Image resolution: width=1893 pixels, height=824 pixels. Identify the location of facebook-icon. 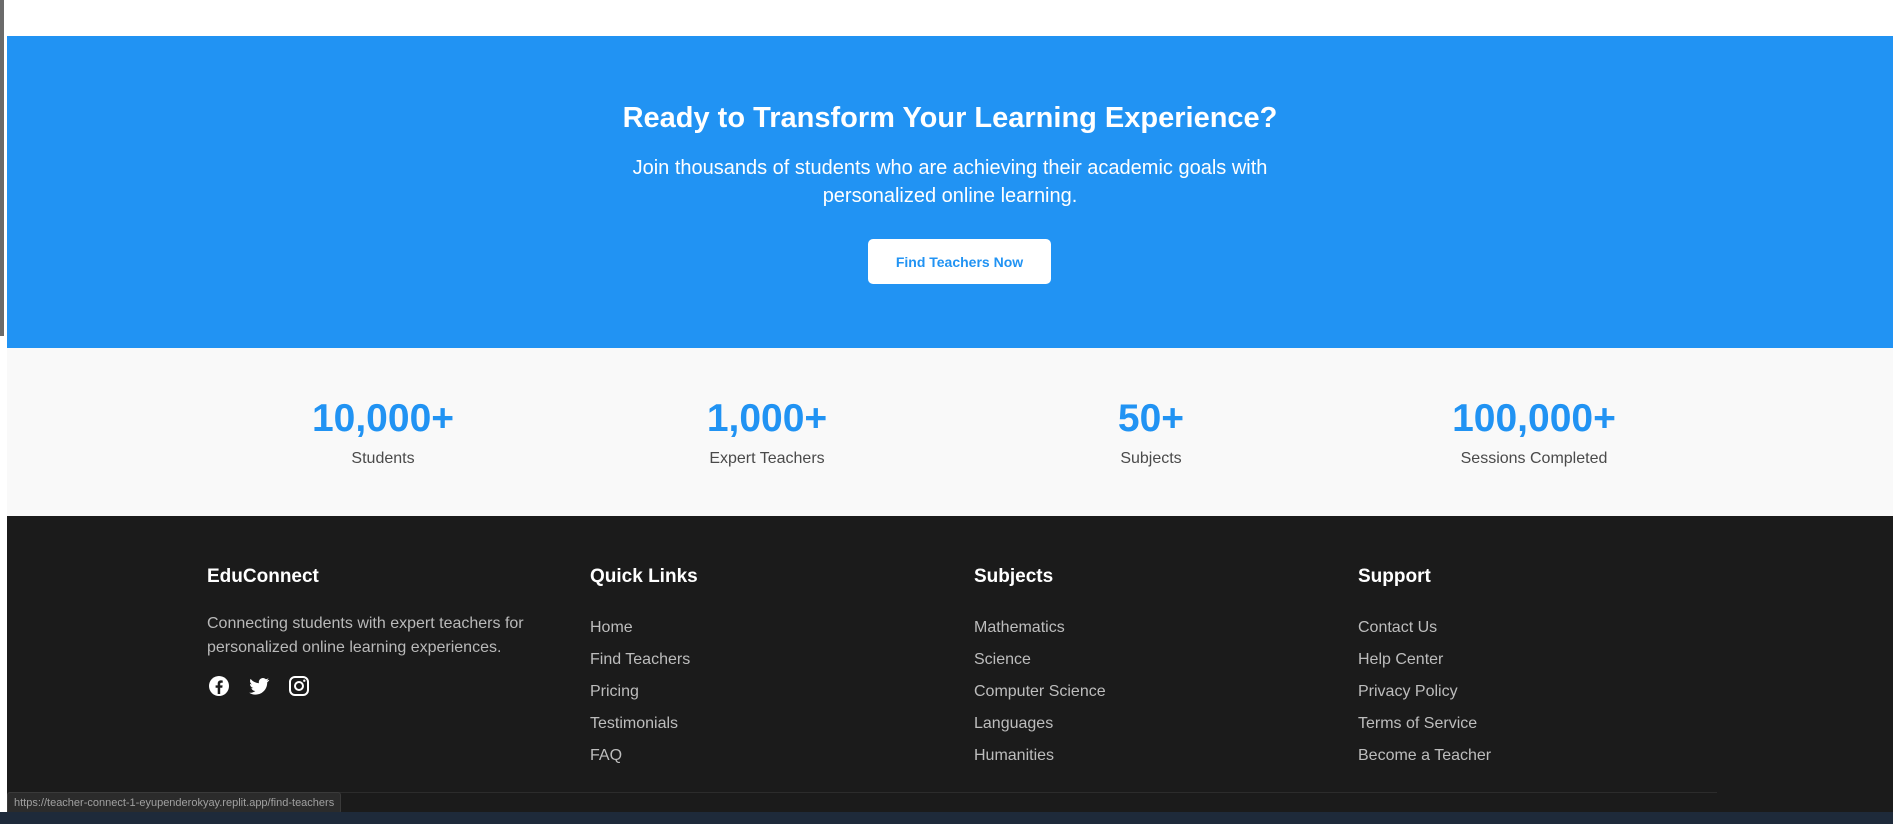
(219, 686).